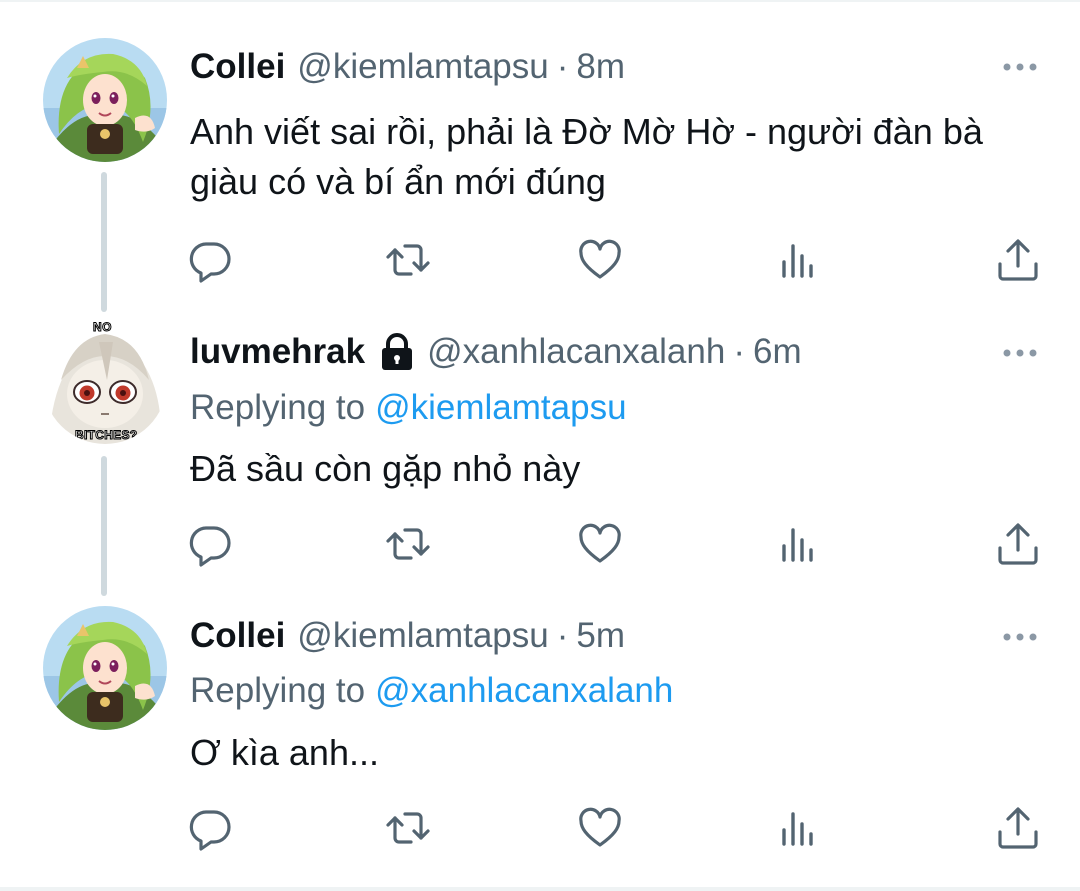  What do you see at coordinates (397, 352) in the screenshot?
I see `lock-icon` at bounding box center [397, 352].